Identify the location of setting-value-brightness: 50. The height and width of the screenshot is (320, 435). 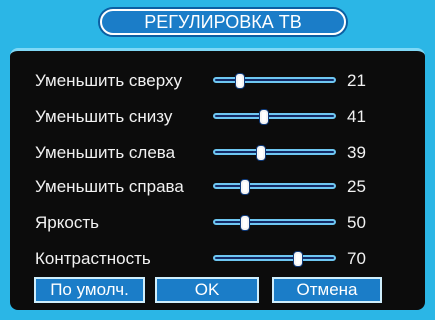
(356, 222).